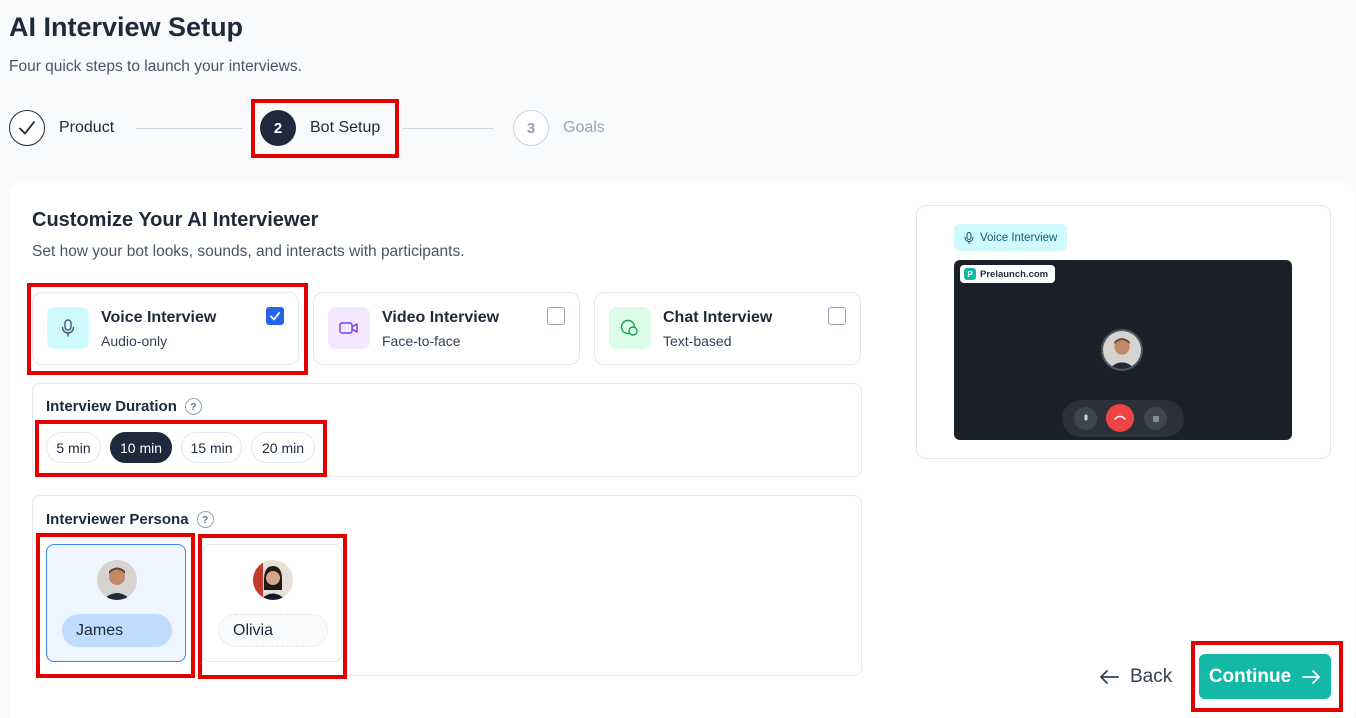 This screenshot has width=1356, height=718. What do you see at coordinates (1155, 418) in the screenshot?
I see `menu-icon` at bounding box center [1155, 418].